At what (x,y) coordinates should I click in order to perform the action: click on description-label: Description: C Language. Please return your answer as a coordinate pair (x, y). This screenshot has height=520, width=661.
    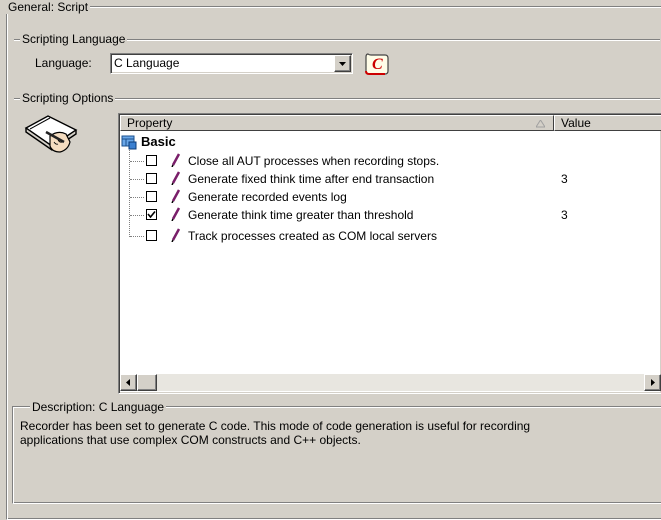
    Looking at the image, I should click on (98, 407).